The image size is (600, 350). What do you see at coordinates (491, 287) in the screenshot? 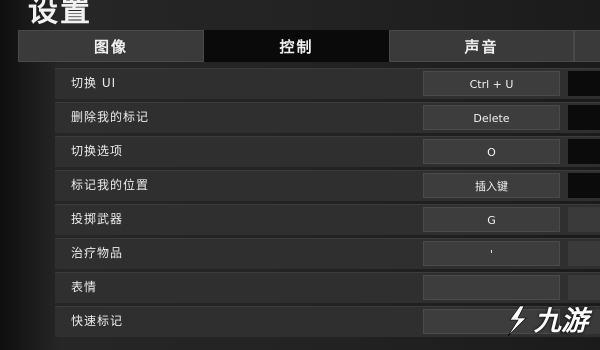
I see `primary-key-button` at bounding box center [491, 287].